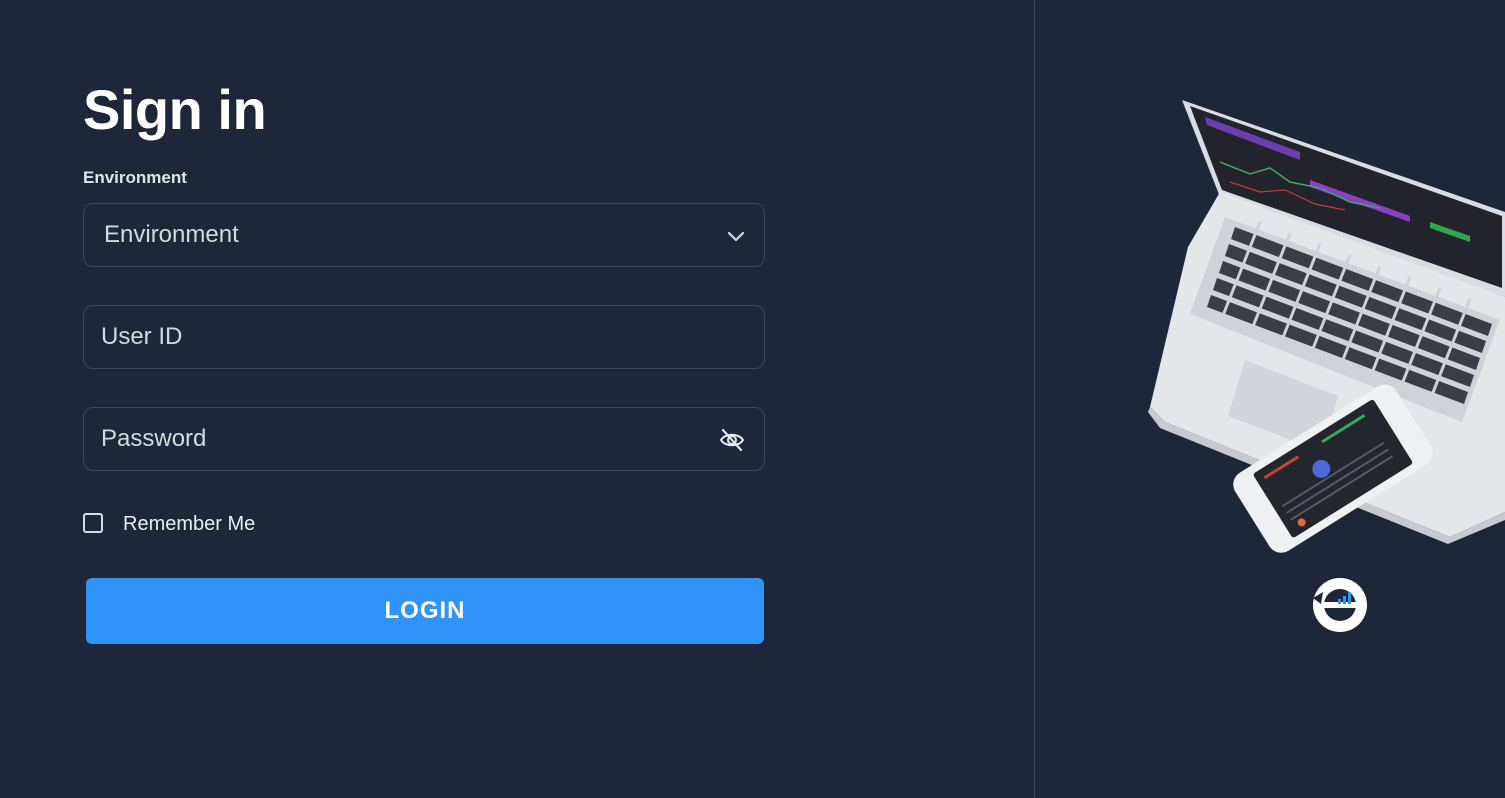  Describe the element at coordinates (154, 438) in the screenshot. I see `password-placeholder: Password` at that location.